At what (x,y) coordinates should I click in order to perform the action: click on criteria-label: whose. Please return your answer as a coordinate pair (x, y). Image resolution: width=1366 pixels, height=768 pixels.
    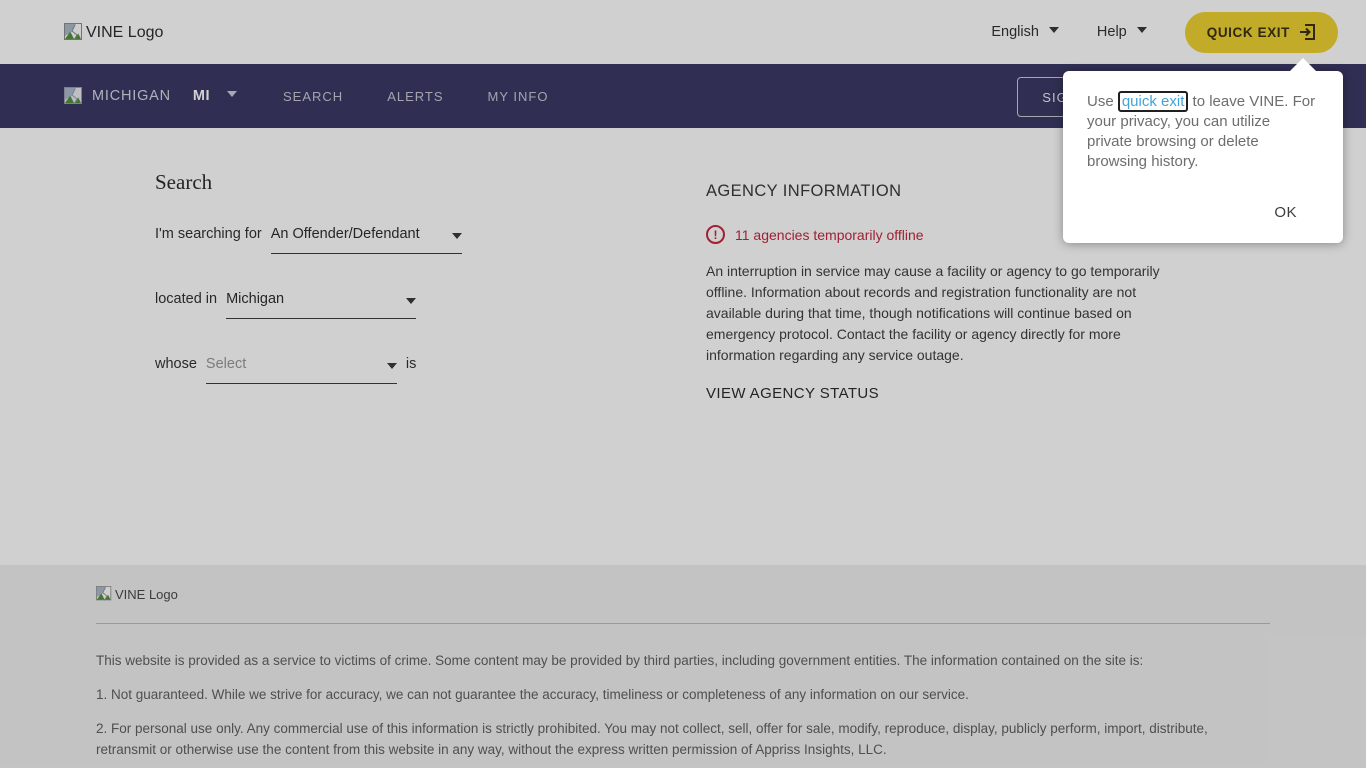
    Looking at the image, I should click on (176, 364).